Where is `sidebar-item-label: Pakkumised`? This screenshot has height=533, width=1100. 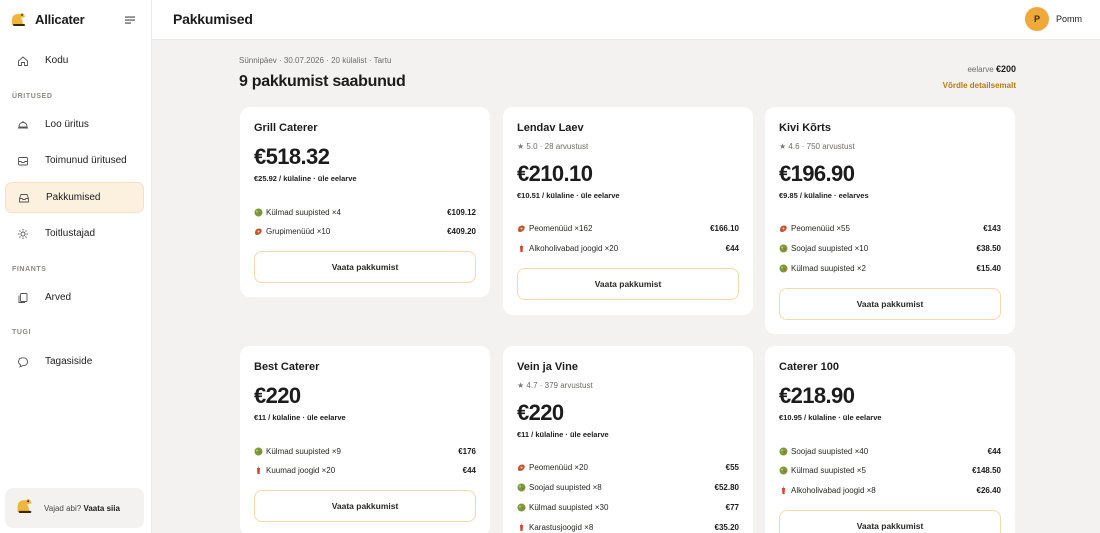
sidebar-item-label: Pakkumised is located at coordinates (73, 197).